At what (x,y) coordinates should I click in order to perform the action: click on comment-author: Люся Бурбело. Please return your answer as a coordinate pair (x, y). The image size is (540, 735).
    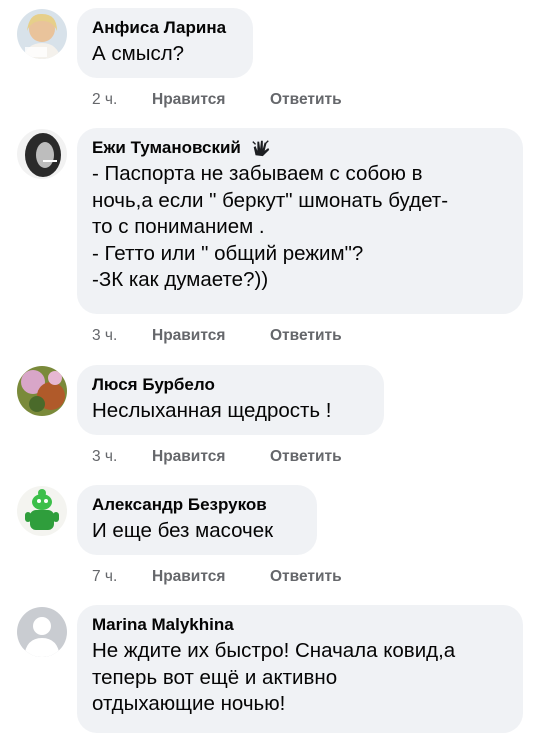
    Looking at the image, I should click on (230, 385).